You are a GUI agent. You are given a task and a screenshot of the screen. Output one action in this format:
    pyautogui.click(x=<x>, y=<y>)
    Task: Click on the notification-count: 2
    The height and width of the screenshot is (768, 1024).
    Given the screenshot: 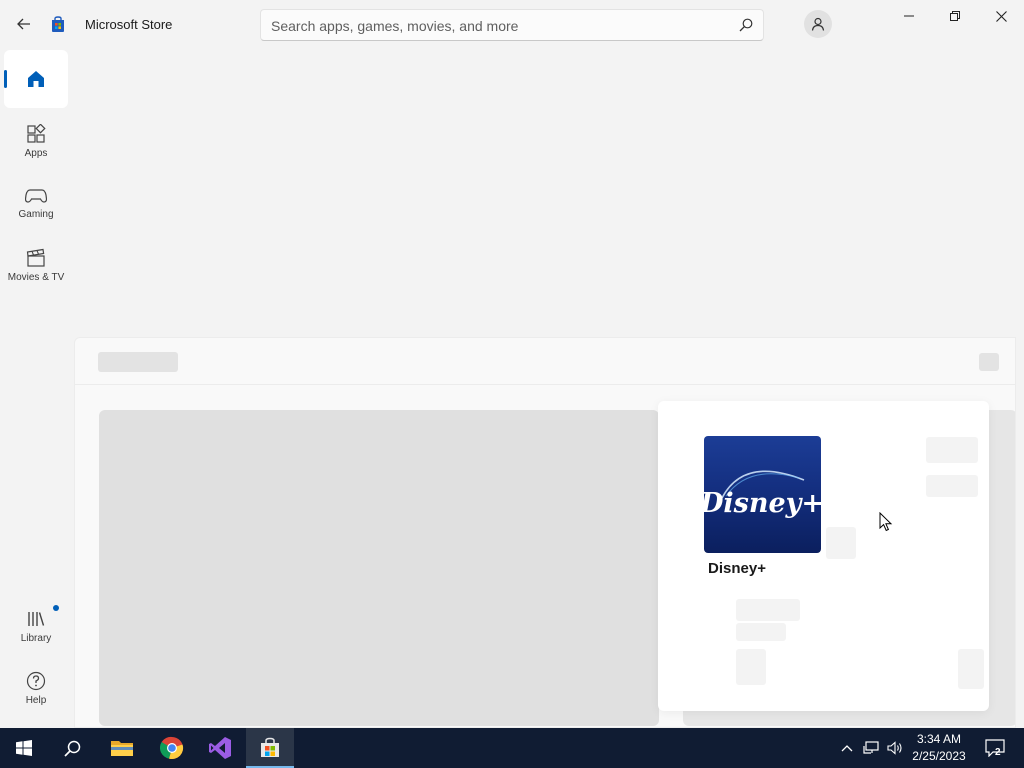 What is the action you would take?
    pyautogui.click(x=998, y=752)
    